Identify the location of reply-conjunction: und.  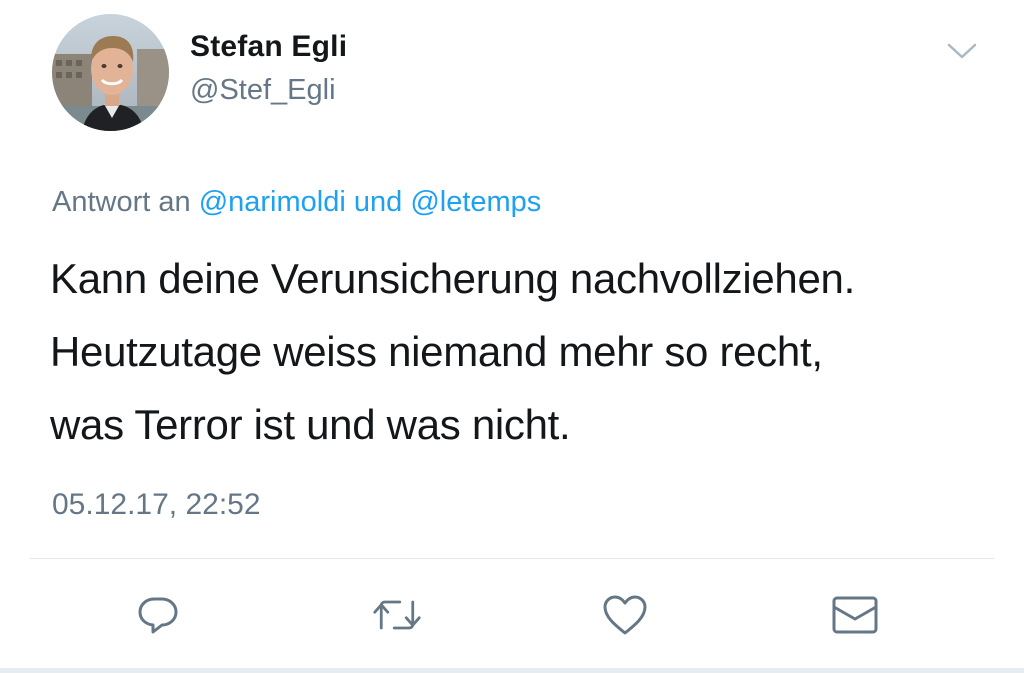
(378, 202).